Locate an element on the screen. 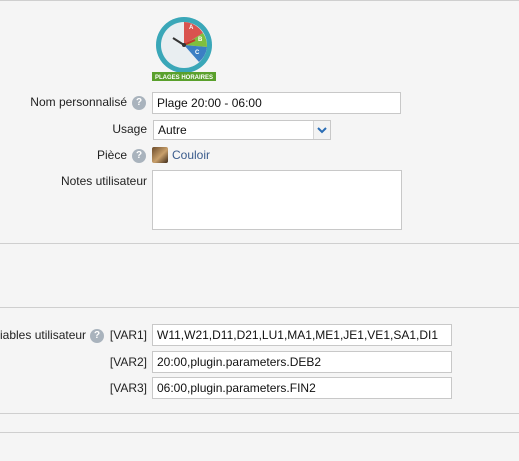 The height and width of the screenshot is (461, 519). chevron-down-icon is located at coordinates (321, 130).